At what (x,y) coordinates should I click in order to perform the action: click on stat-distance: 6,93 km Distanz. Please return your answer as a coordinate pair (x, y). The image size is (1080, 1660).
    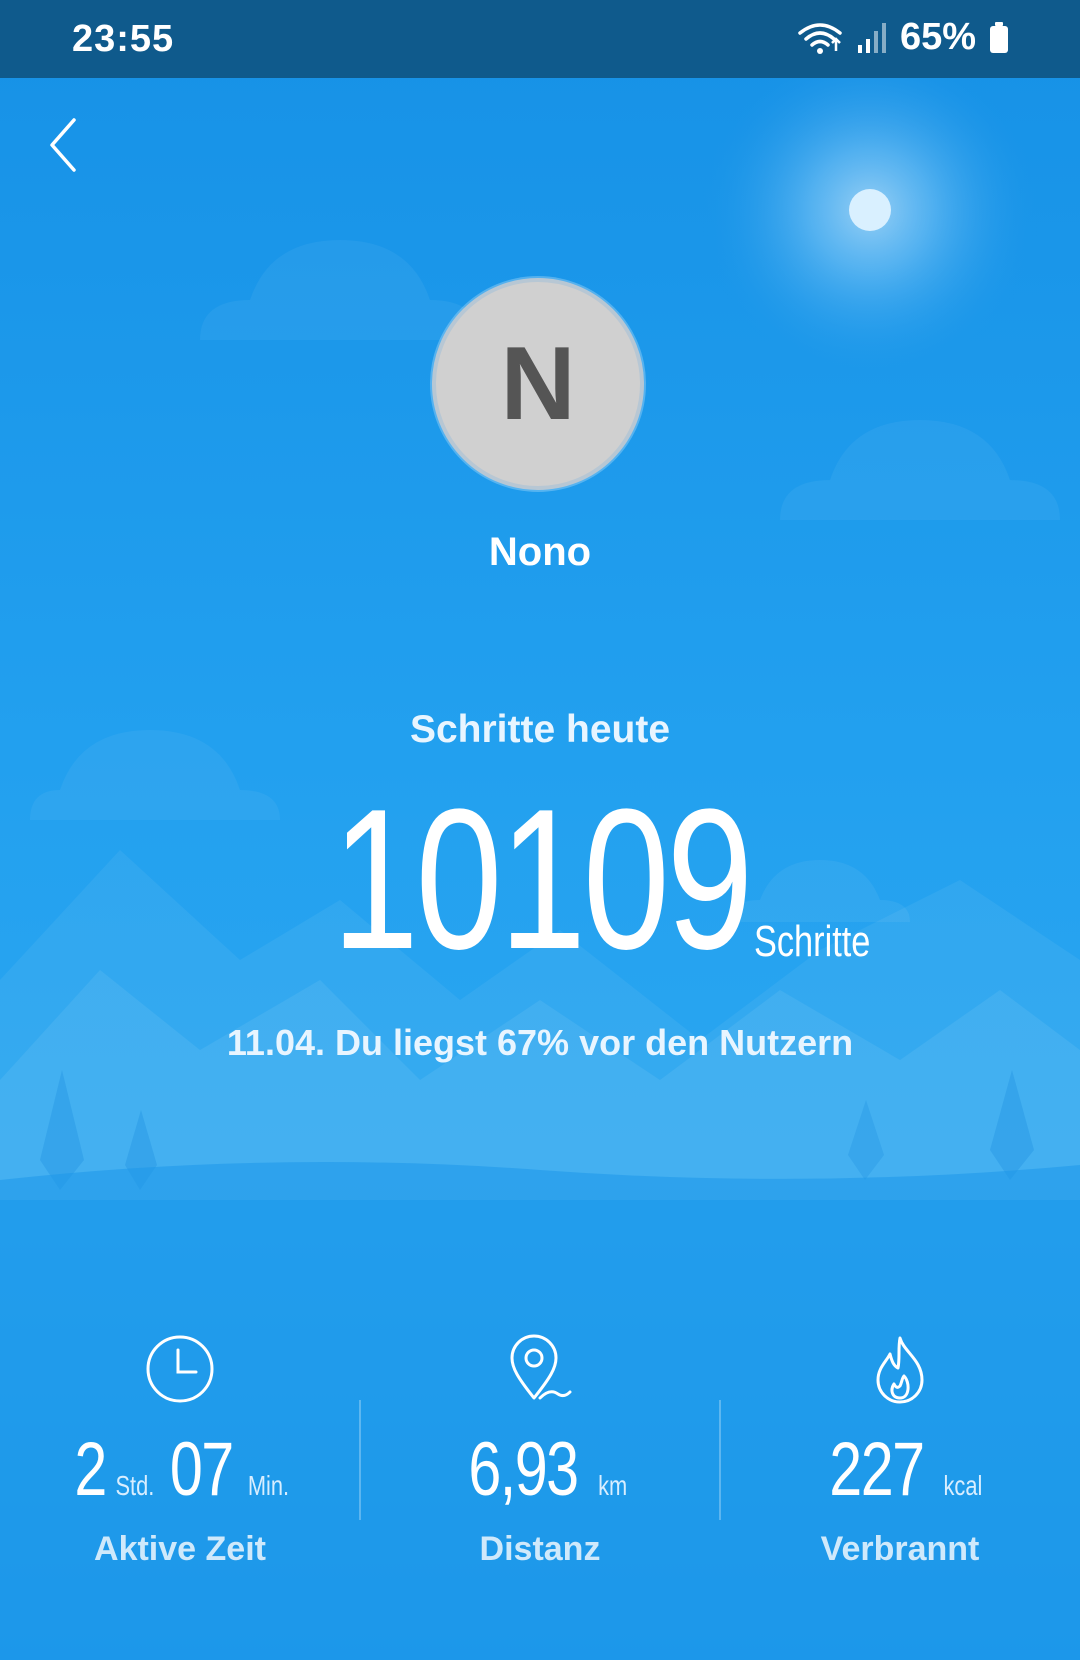
    Looking at the image, I should click on (540, 1450).